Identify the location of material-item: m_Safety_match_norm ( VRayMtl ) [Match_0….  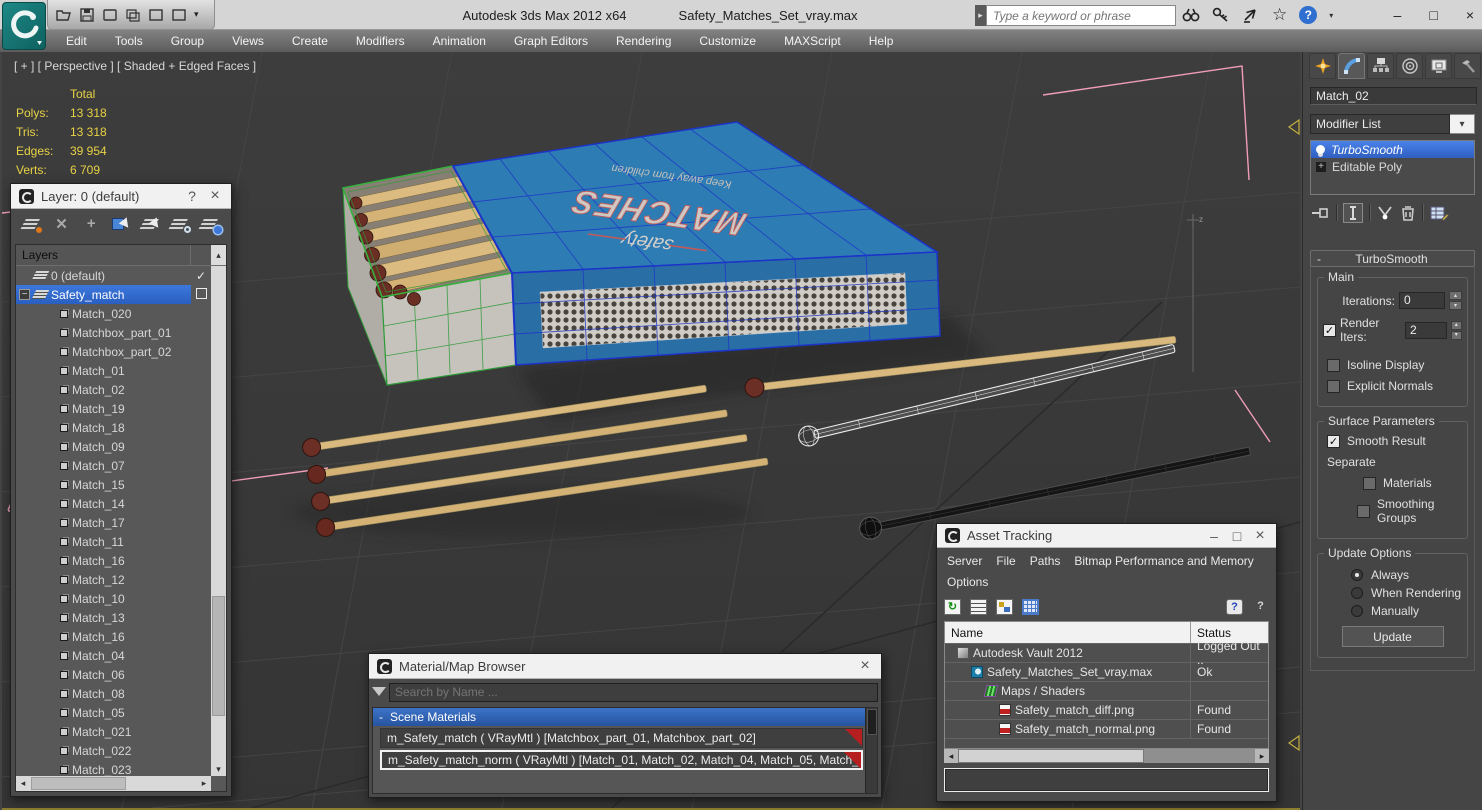
(621, 760).